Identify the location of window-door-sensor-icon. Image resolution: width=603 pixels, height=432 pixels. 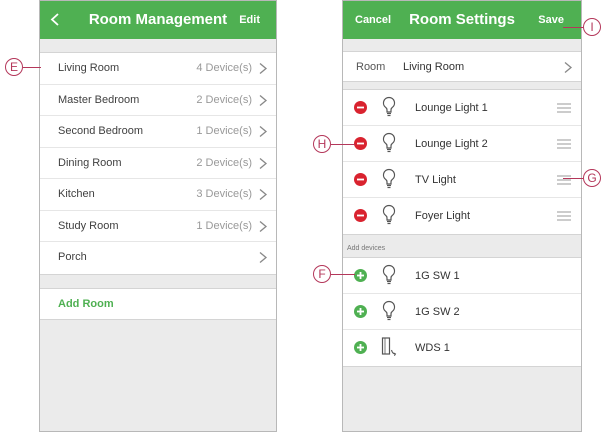
(389, 347).